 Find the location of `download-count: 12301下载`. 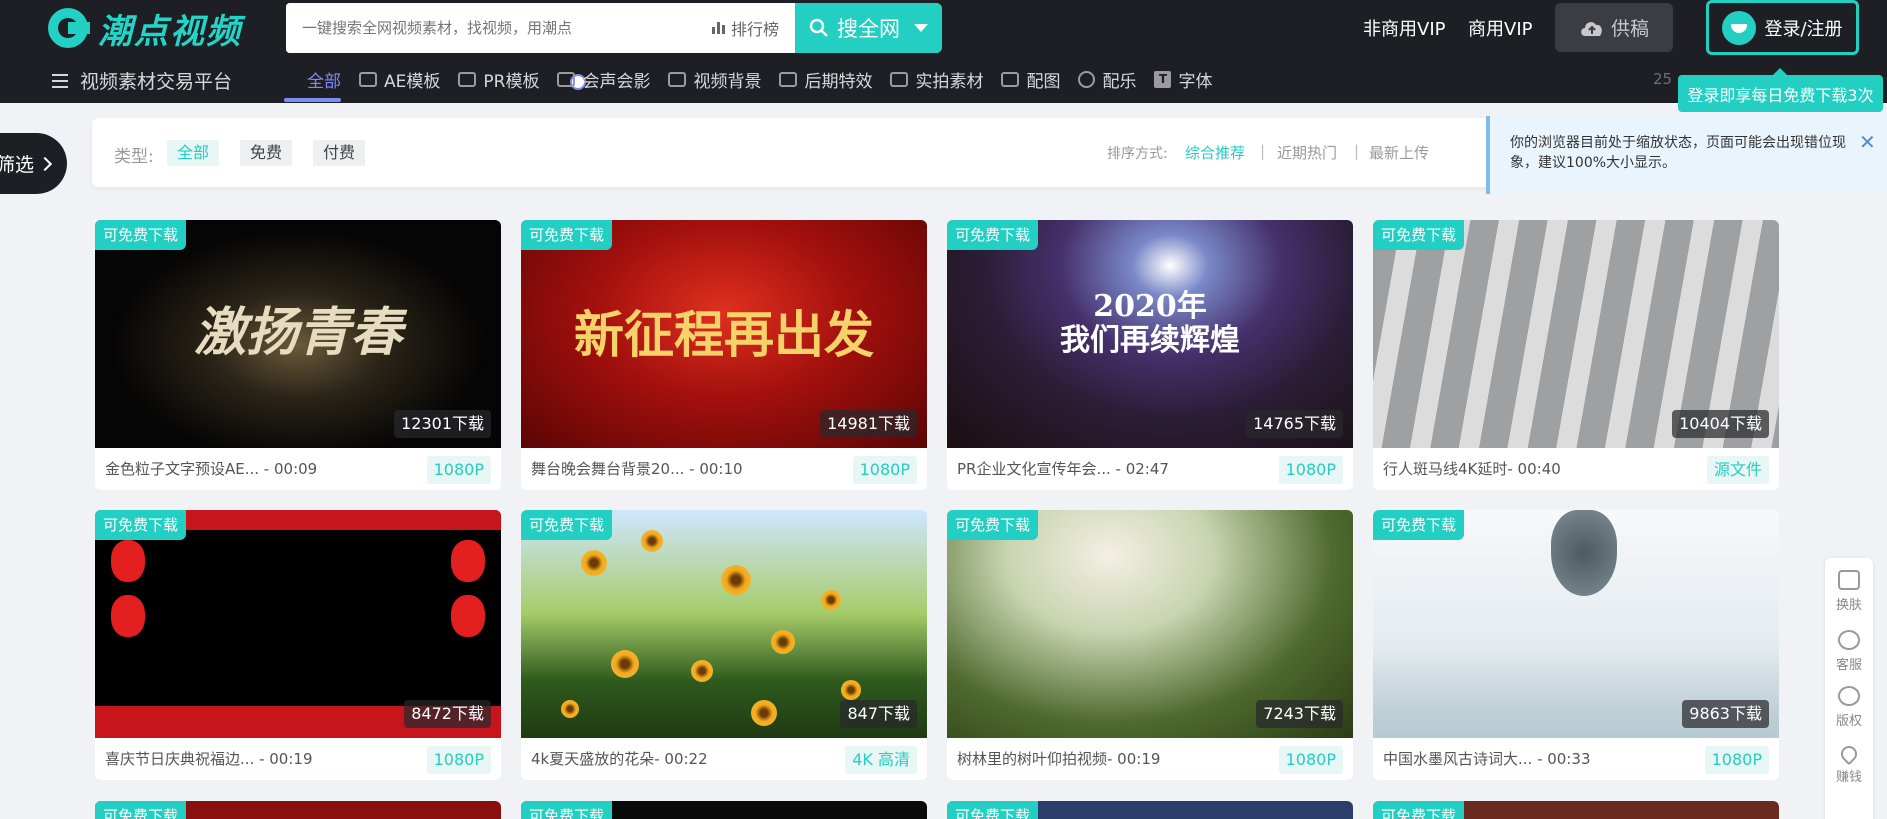

download-count: 12301下载 is located at coordinates (442, 424).